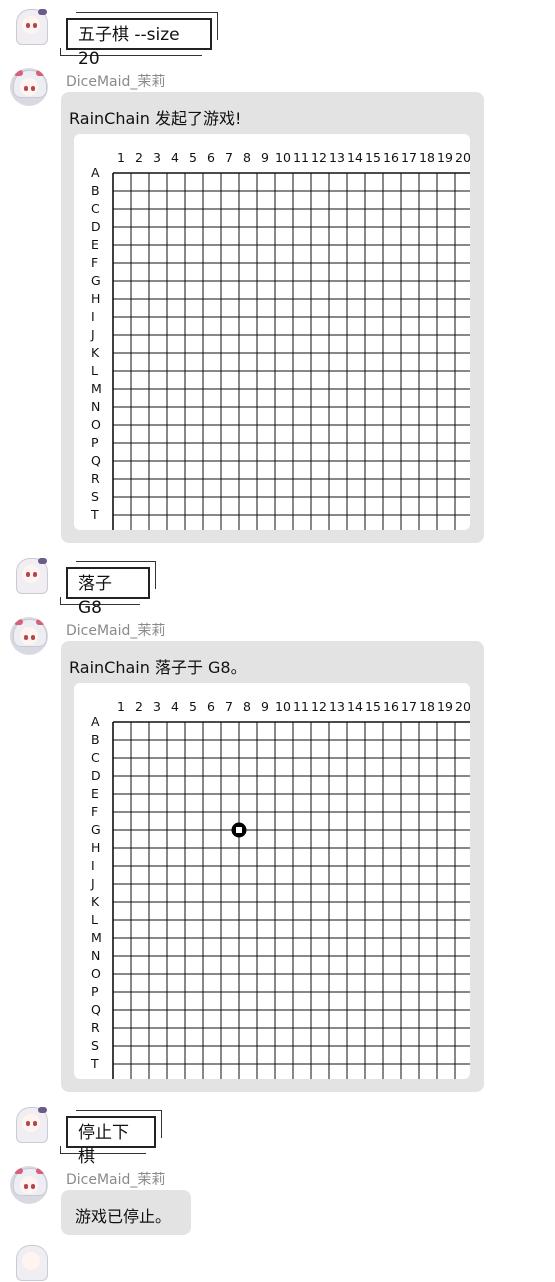 Image resolution: width=555 pixels, height=1282 pixels. I want to click on row-label: S, so click(95, 1045).